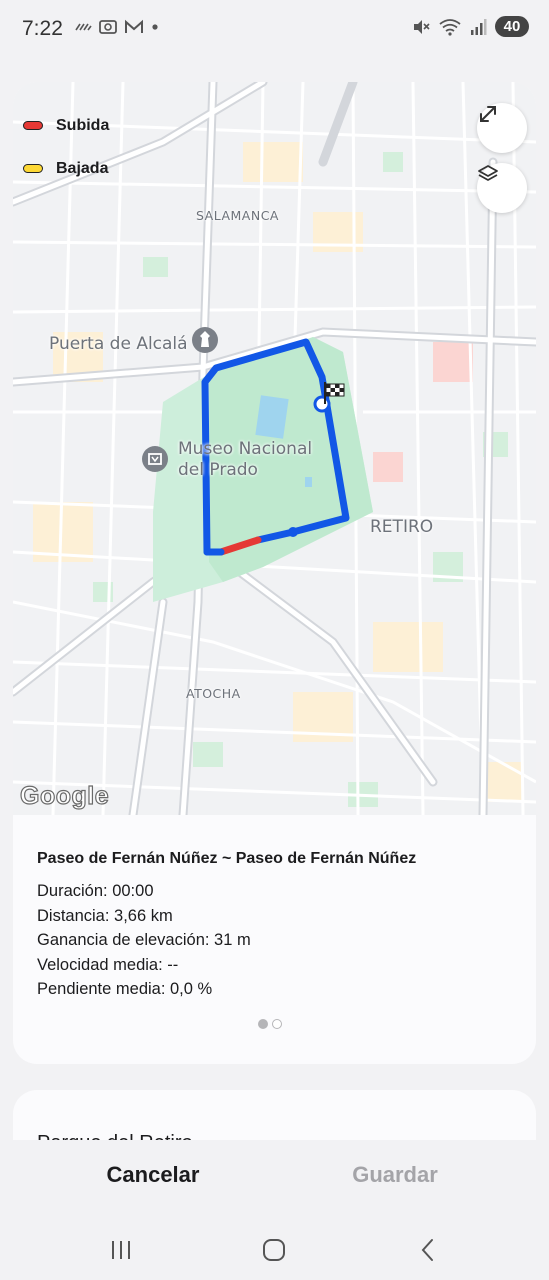  Describe the element at coordinates (218, 470) in the screenshot. I see `map-label-museo-line2: del Prado` at that location.